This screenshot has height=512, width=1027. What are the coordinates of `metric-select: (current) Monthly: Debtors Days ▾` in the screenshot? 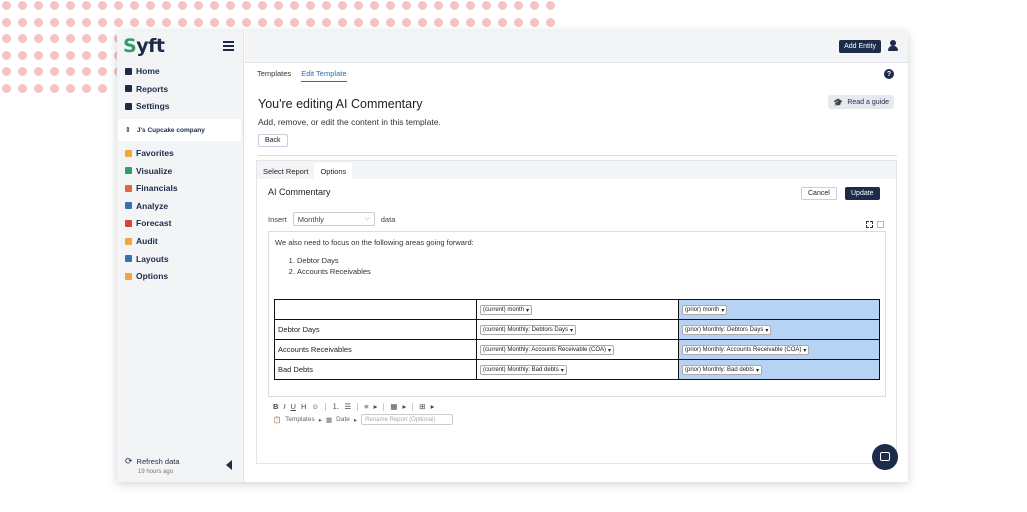 It's located at (528, 330).